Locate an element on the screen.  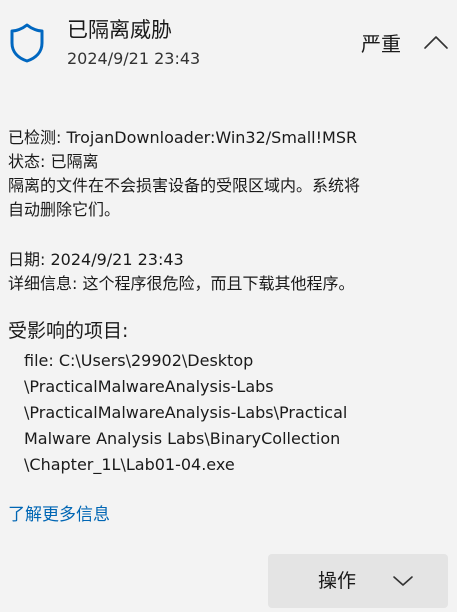
learn-more-link: 了解更多信息 is located at coordinates (59, 515).